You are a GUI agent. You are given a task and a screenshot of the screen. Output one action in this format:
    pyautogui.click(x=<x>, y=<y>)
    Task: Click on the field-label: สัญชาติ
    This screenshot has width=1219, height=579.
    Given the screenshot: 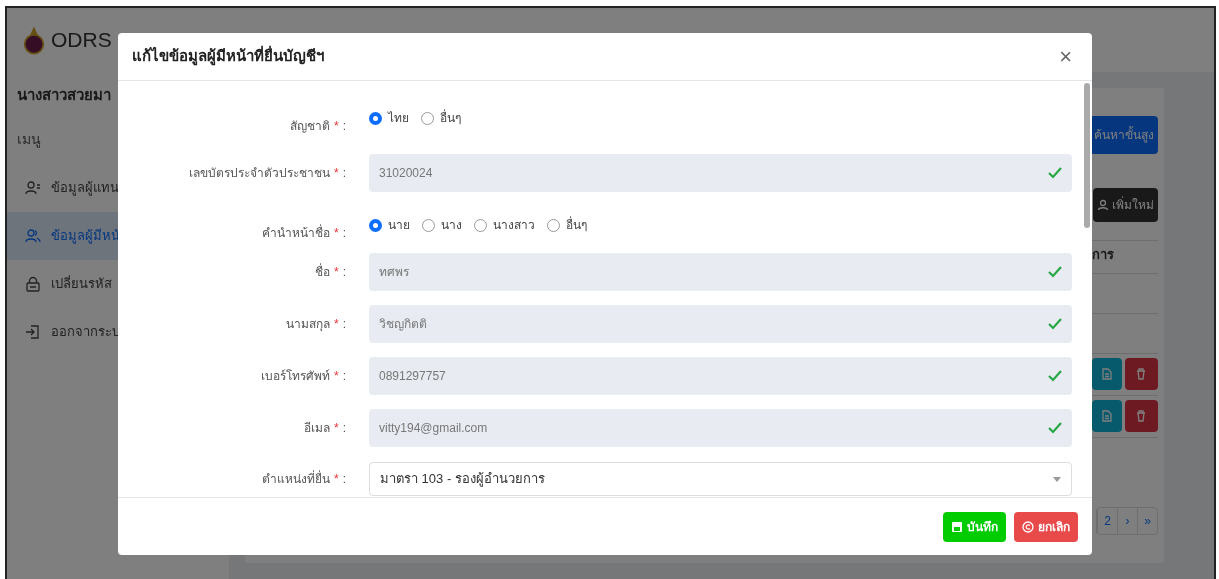 What is the action you would take?
    pyautogui.click(x=310, y=126)
    